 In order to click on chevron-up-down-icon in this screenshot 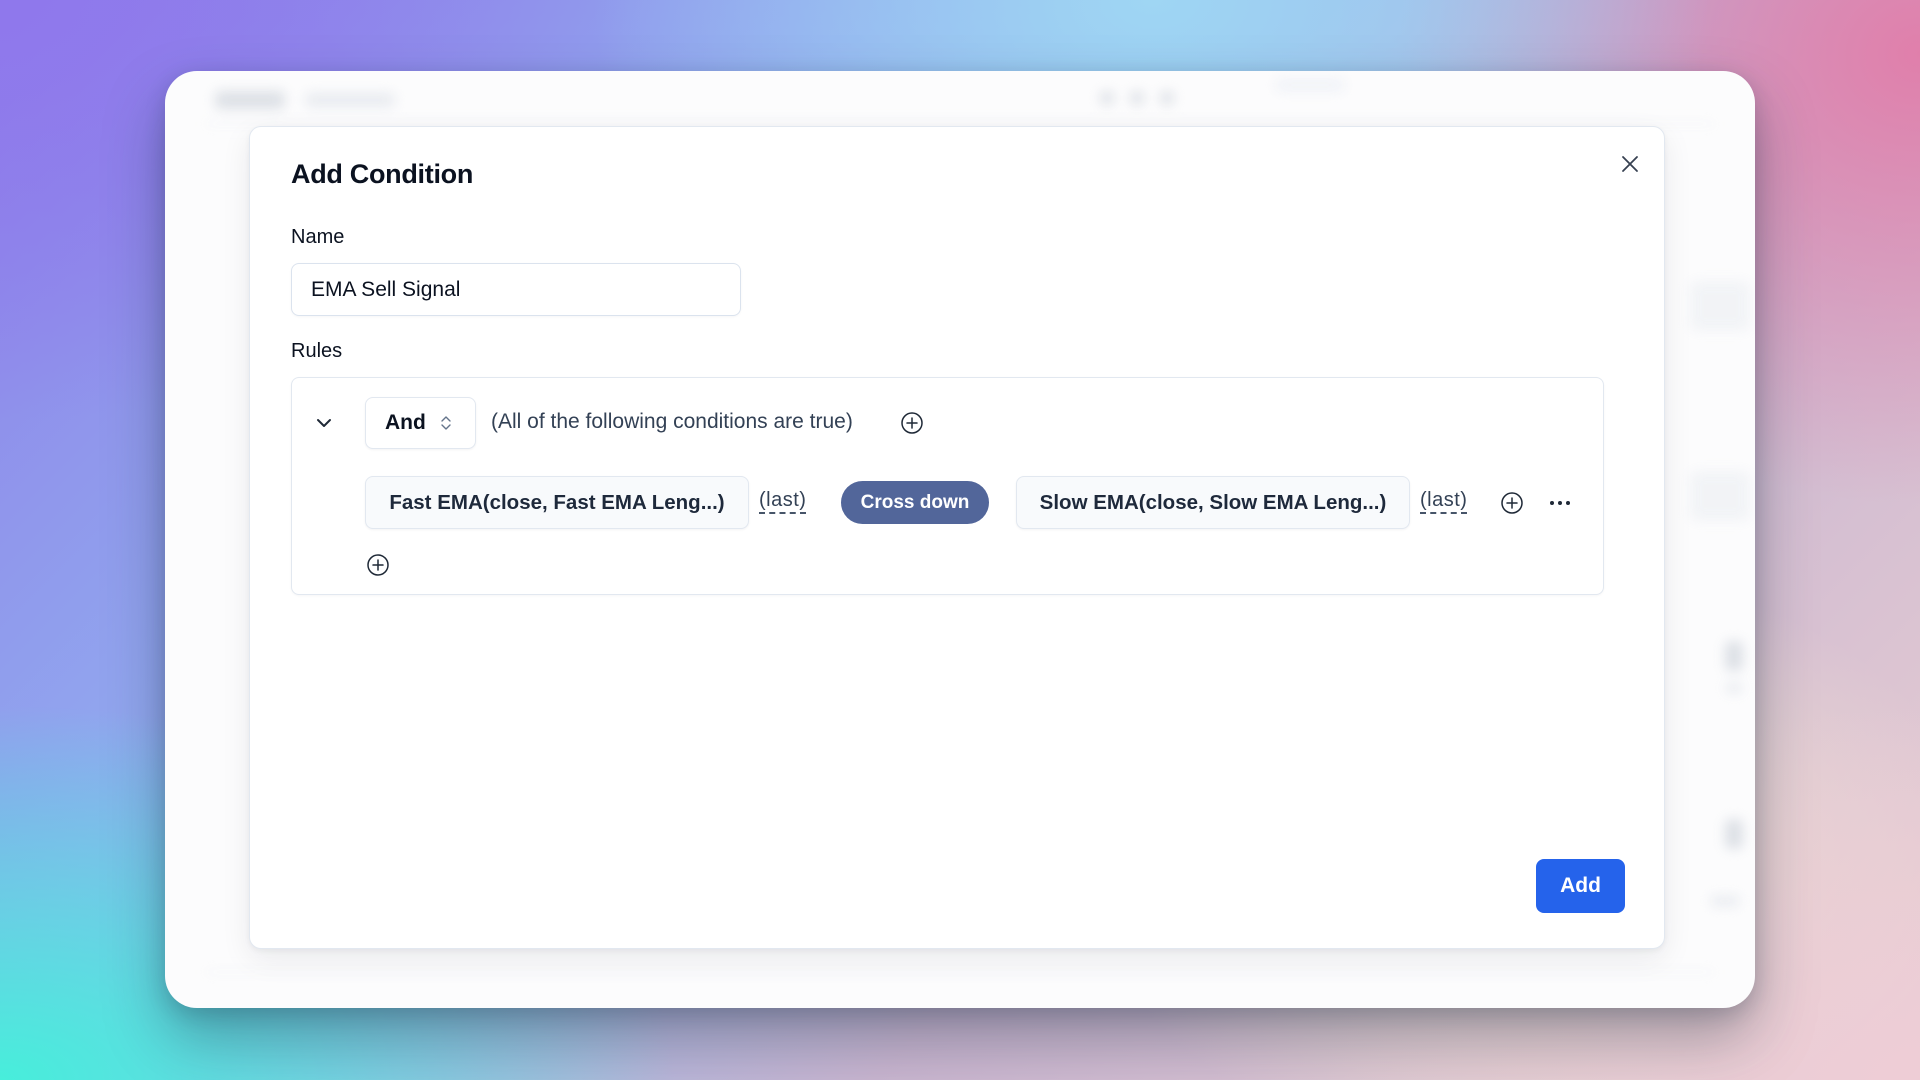, I will do `click(446, 423)`.